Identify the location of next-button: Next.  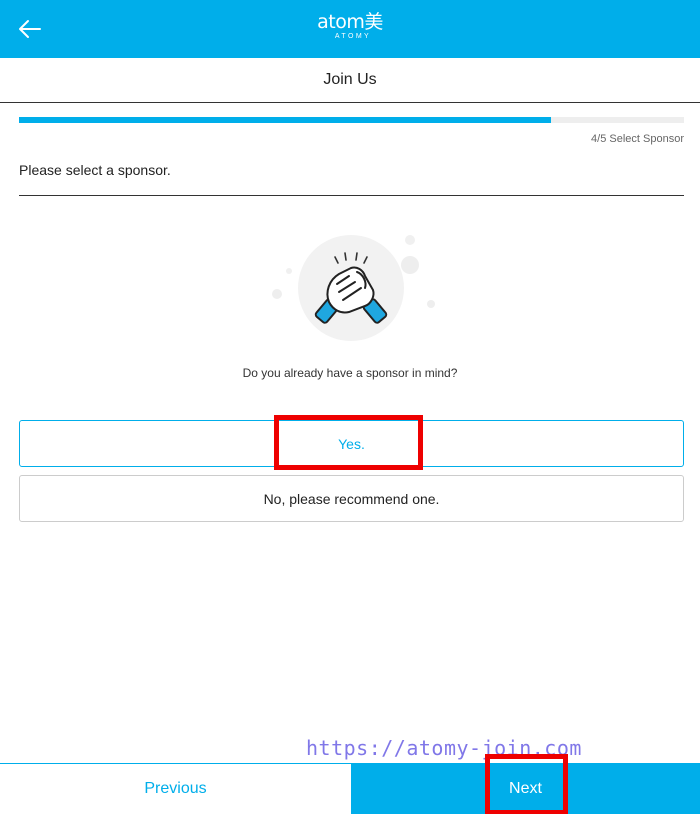
(525, 789).